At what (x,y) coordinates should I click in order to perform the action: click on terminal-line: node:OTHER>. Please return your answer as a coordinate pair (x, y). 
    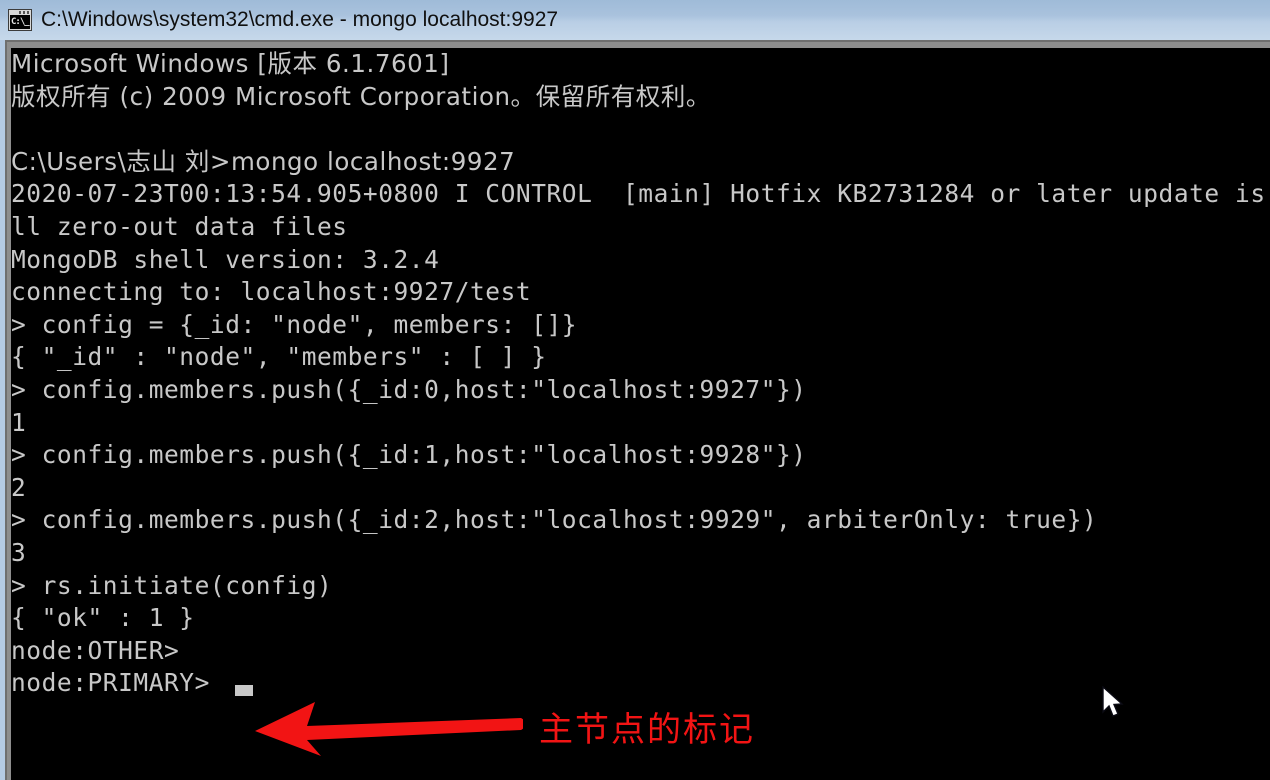
    Looking at the image, I should click on (95, 650).